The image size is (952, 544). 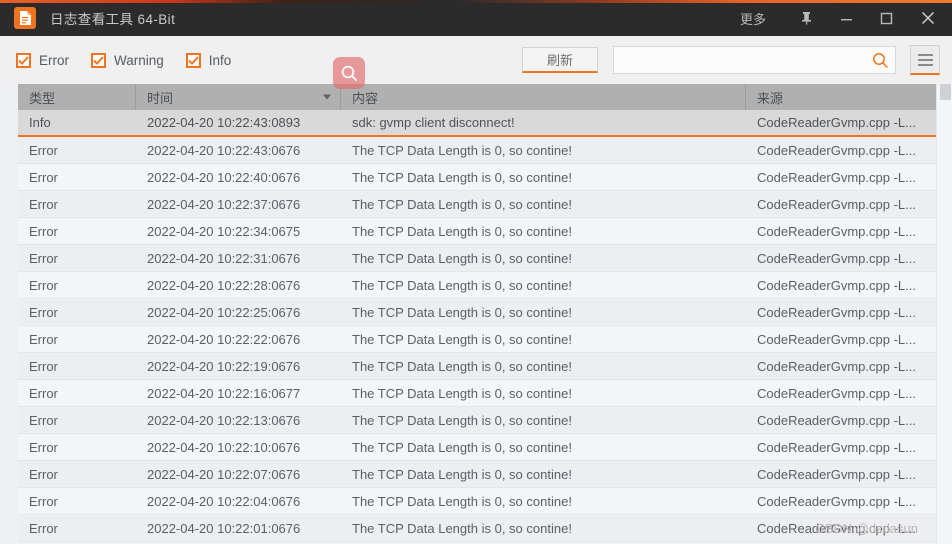 I want to click on cell-time: 2022-04-20 10:22:13:0676, so click(x=238, y=420).